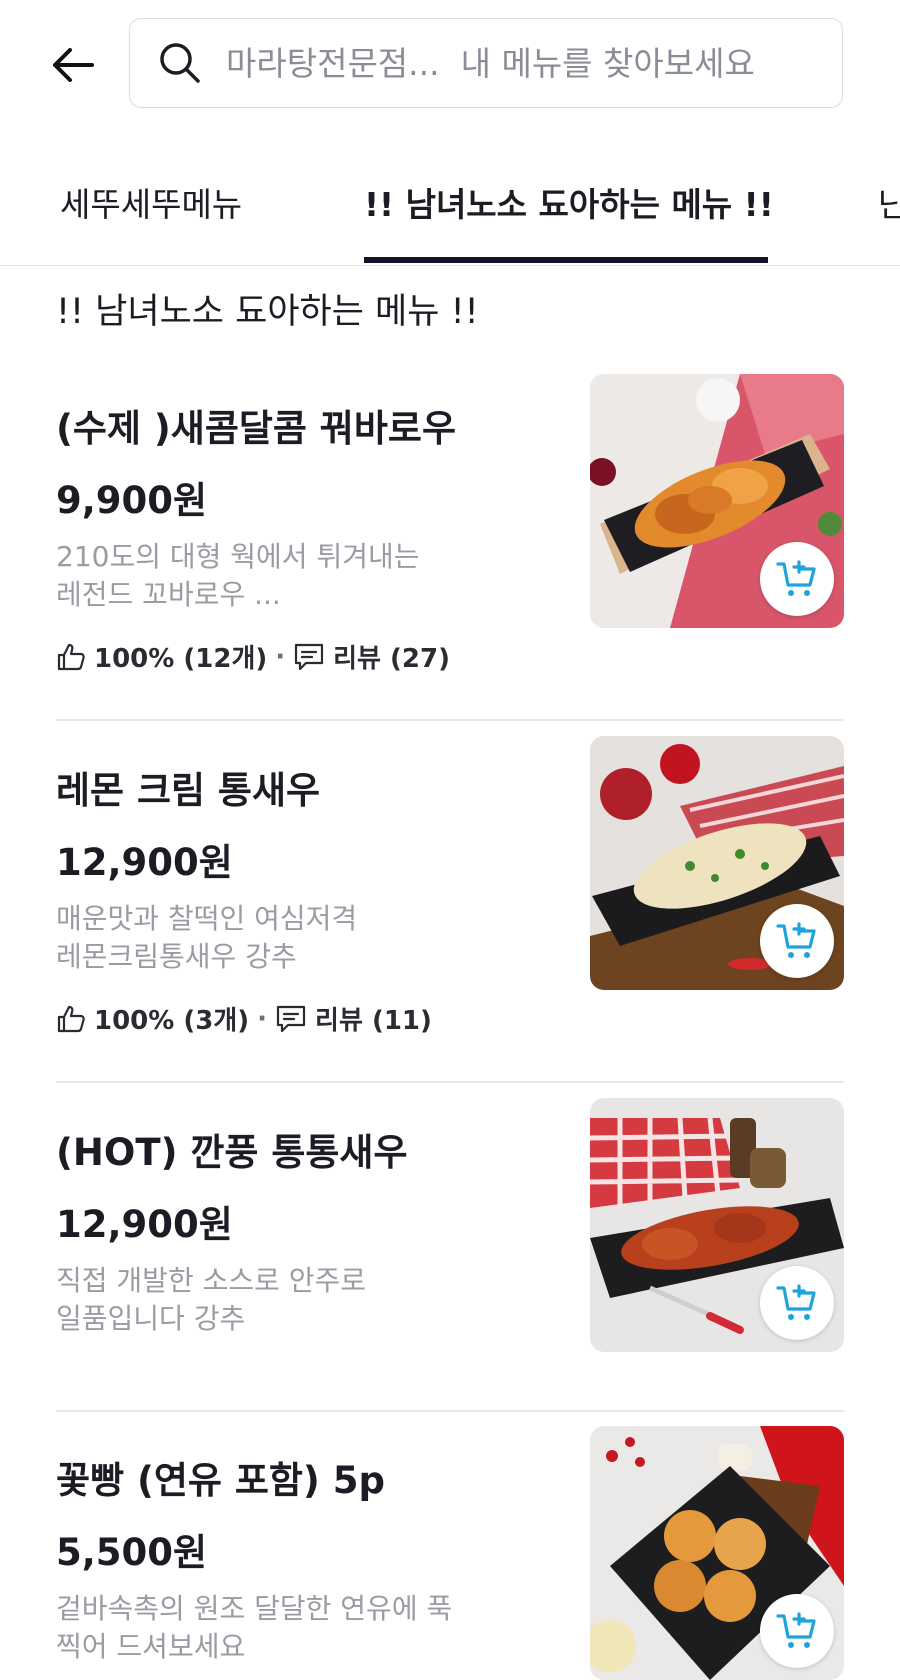  What do you see at coordinates (151, 1318) in the screenshot?
I see `description-line: 일품입니다 강추` at bounding box center [151, 1318].